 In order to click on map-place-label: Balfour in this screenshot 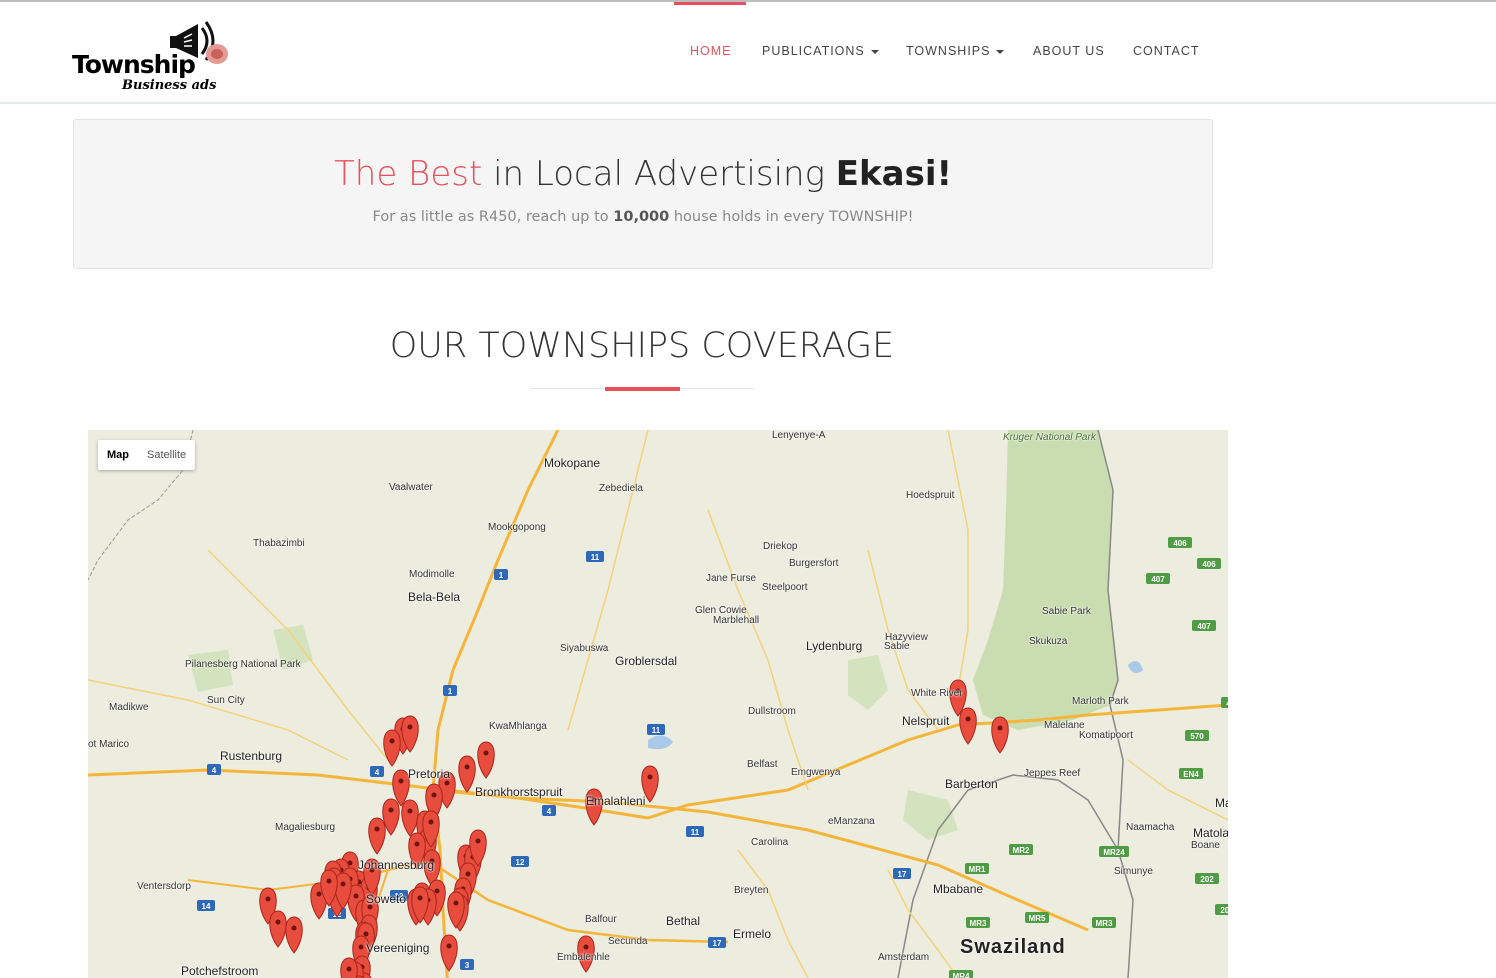, I will do `click(601, 919)`.